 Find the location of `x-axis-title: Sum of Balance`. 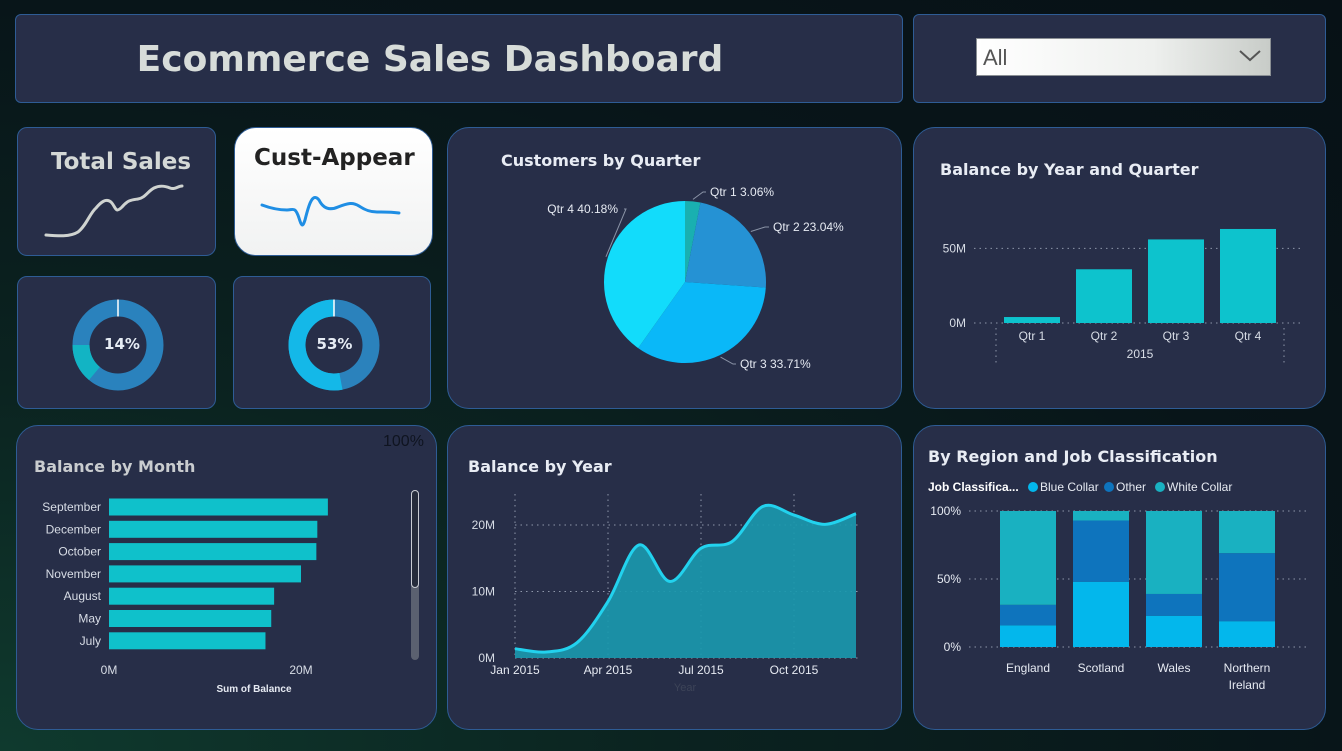

x-axis-title: Sum of Balance is located at coordinates (253, 689).